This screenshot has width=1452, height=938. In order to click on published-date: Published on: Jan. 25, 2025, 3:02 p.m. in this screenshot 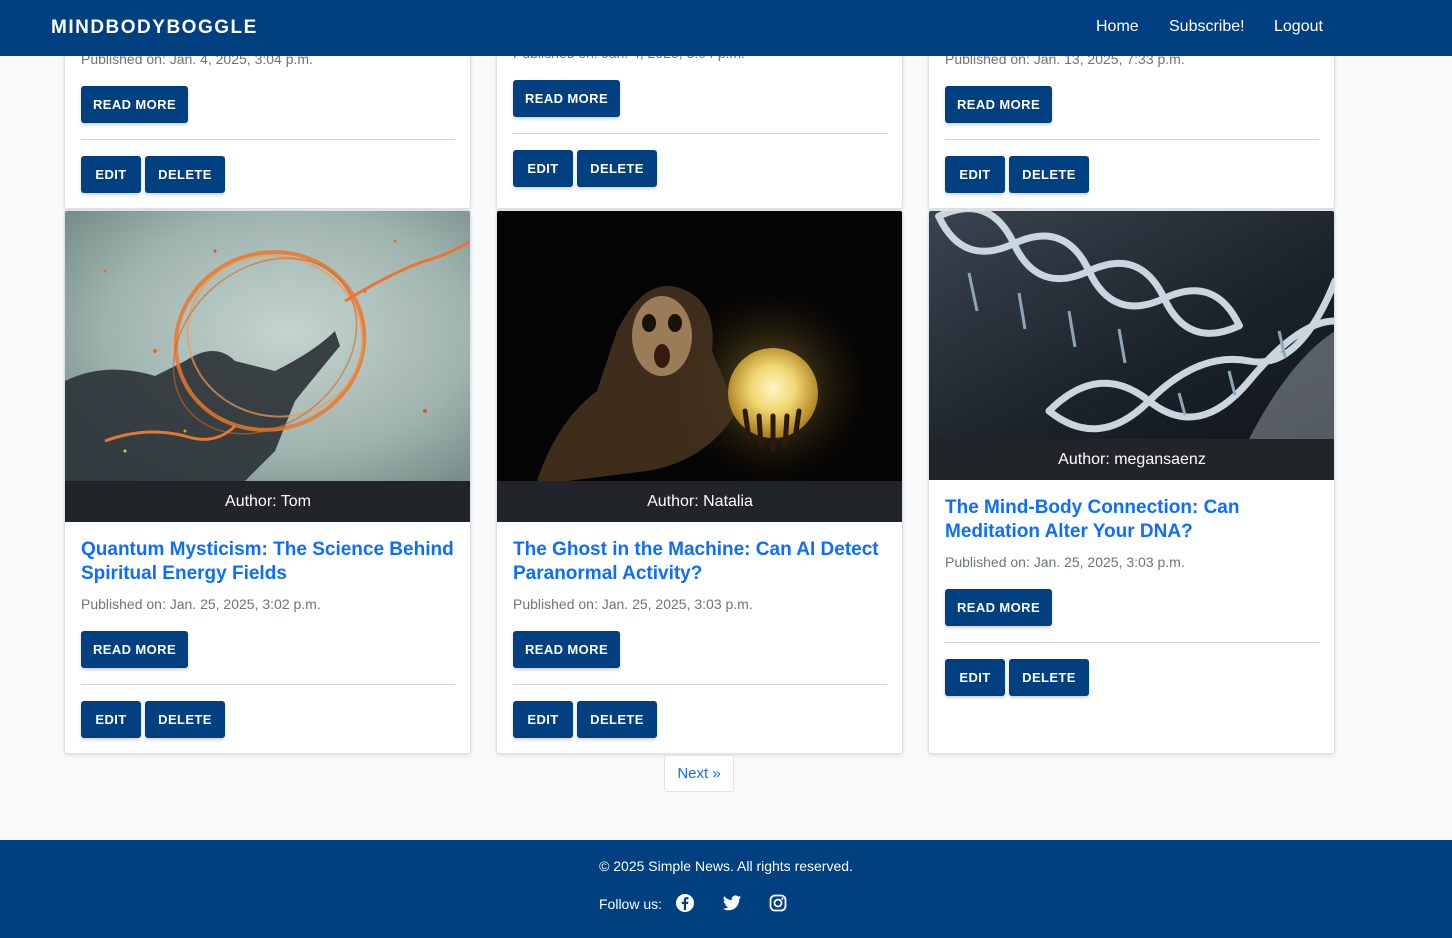, I will do `click(201, 604)`.